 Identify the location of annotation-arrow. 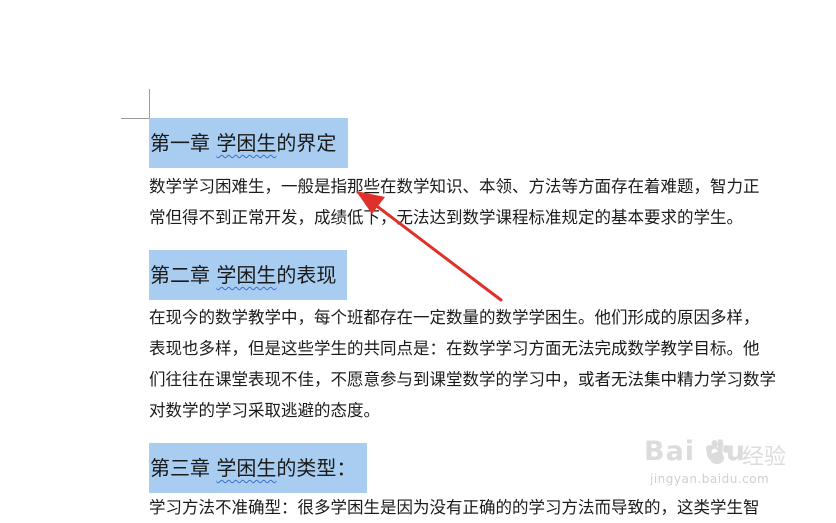
(429, 246).